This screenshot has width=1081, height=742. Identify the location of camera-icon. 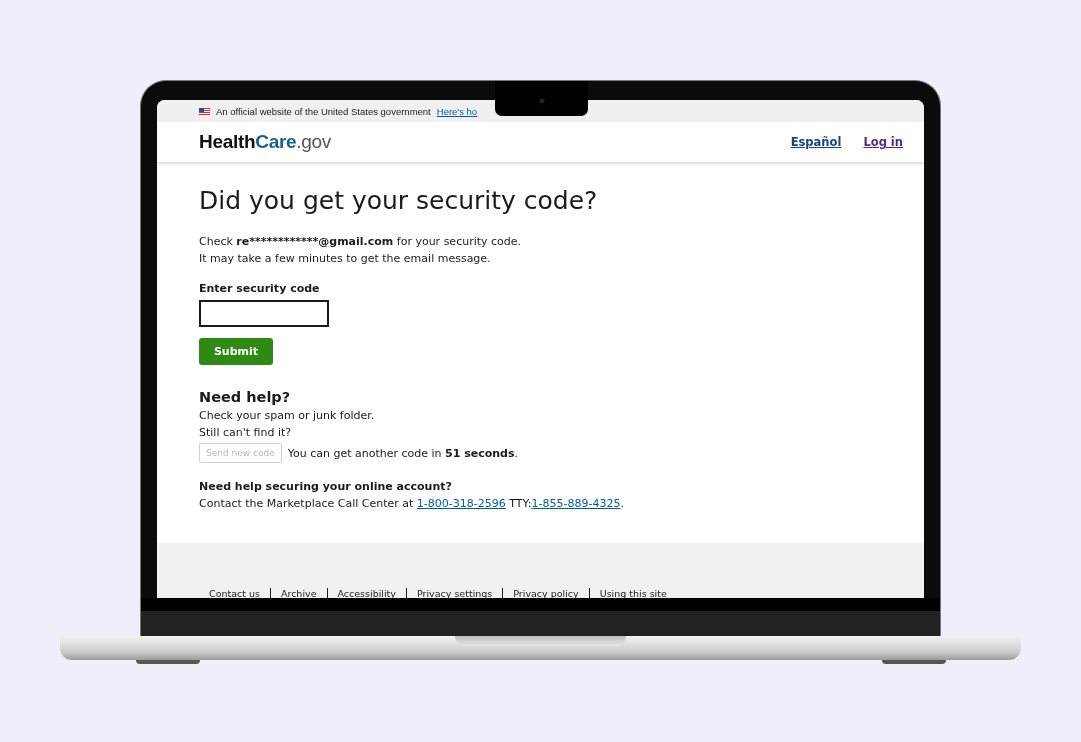
(541, 101).